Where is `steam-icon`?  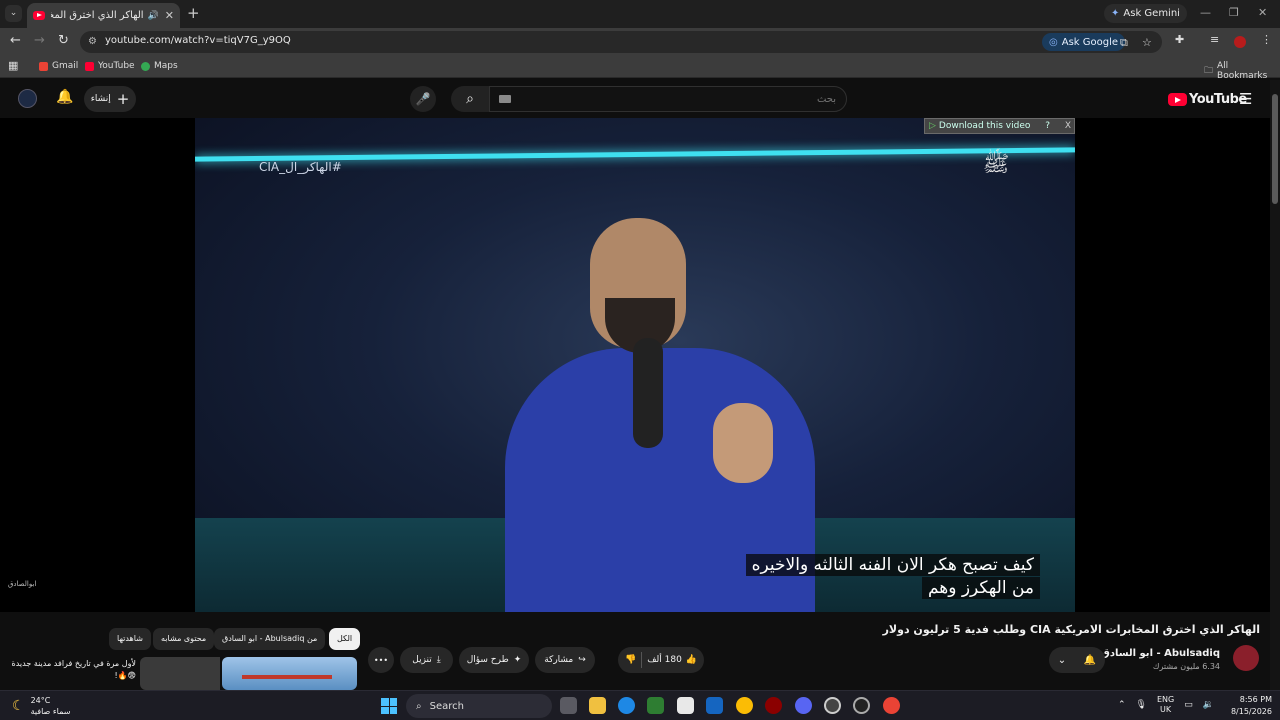
steam-icon is located at coordinates (832, 705).